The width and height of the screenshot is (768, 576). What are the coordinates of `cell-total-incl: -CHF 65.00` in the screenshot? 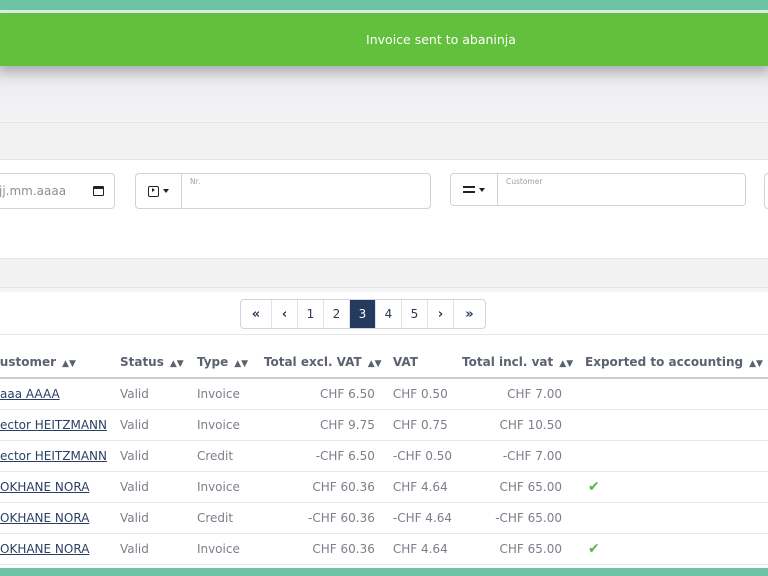 It's located at (513, 518).